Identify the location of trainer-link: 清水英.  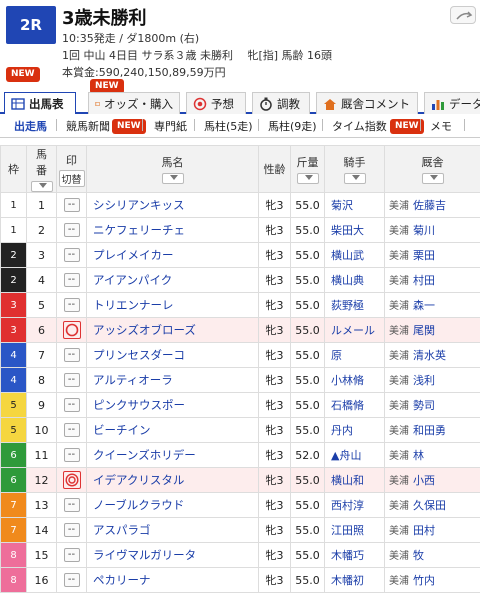
(429, 355).